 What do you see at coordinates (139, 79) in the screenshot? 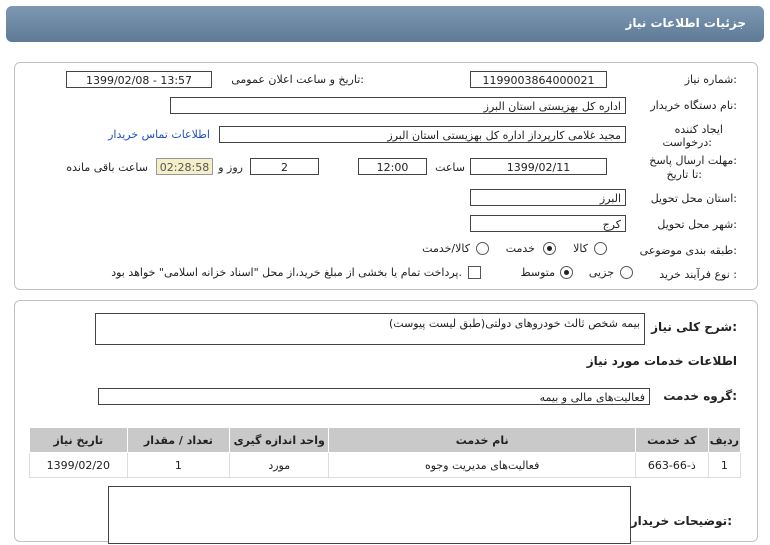
I see `announce-datetime-field: 1399/02/08 - 13:57` at bounding box center [139, 79].